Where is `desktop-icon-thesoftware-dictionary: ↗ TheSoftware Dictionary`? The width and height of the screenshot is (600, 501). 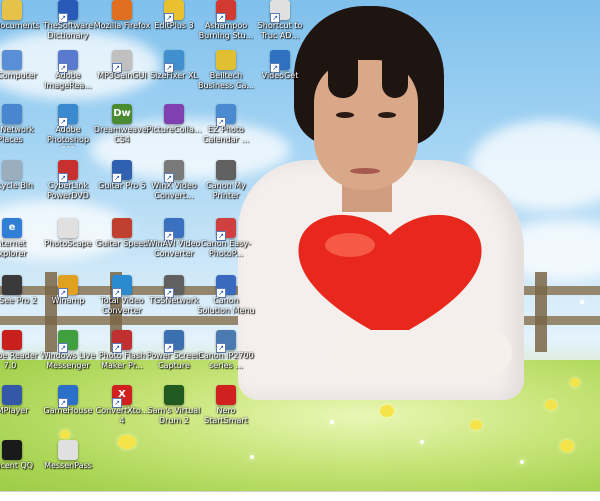 desktop-icon-thesoftware-dictionary: ↗ TheSoftware Dictionary is located at coordinates (68, 27).